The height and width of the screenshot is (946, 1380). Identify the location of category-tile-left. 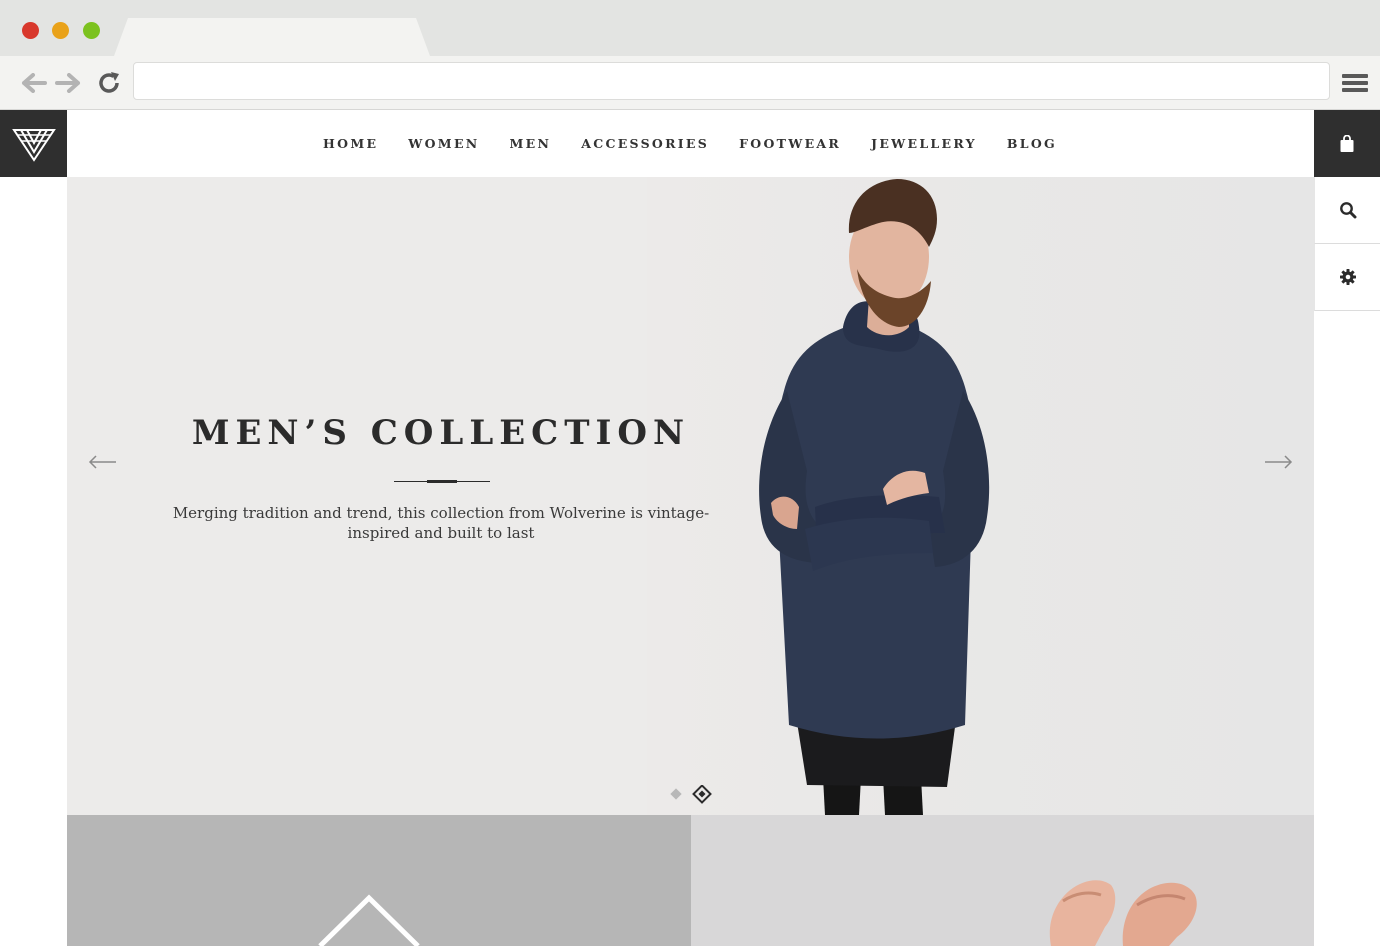
(379, 880).